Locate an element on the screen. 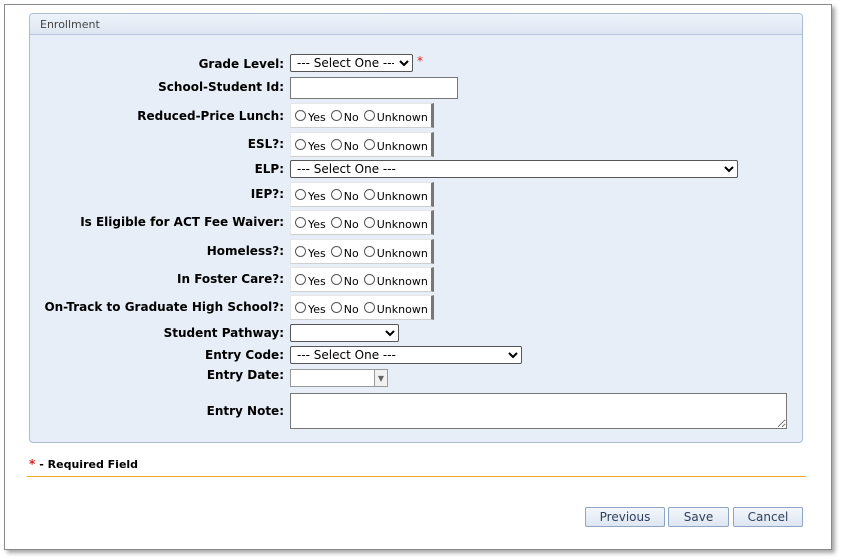  reduced-price-lunch-row: Reduced-Price Lunch: Yes No Unknown is located at coordinates (416, 115).